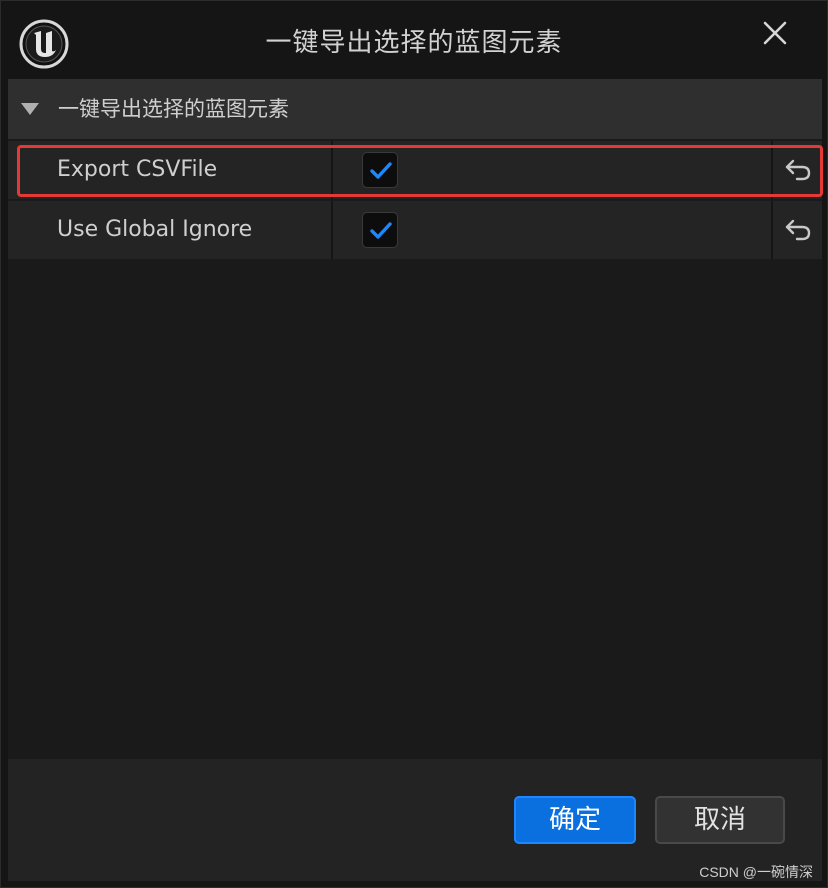  I want to click on close-icon, so click(775, 33).